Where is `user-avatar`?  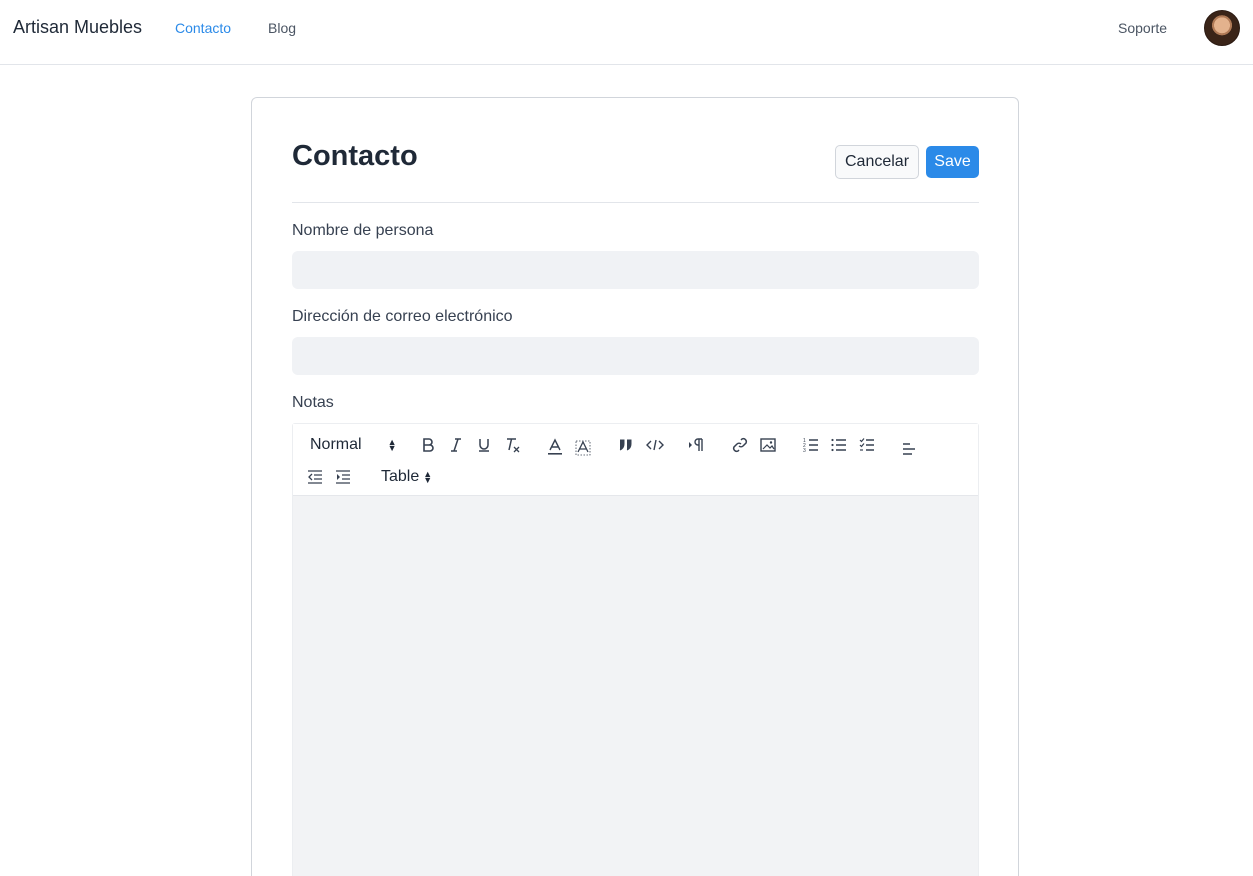
user-avatar is located at coordinates (1222, 28).